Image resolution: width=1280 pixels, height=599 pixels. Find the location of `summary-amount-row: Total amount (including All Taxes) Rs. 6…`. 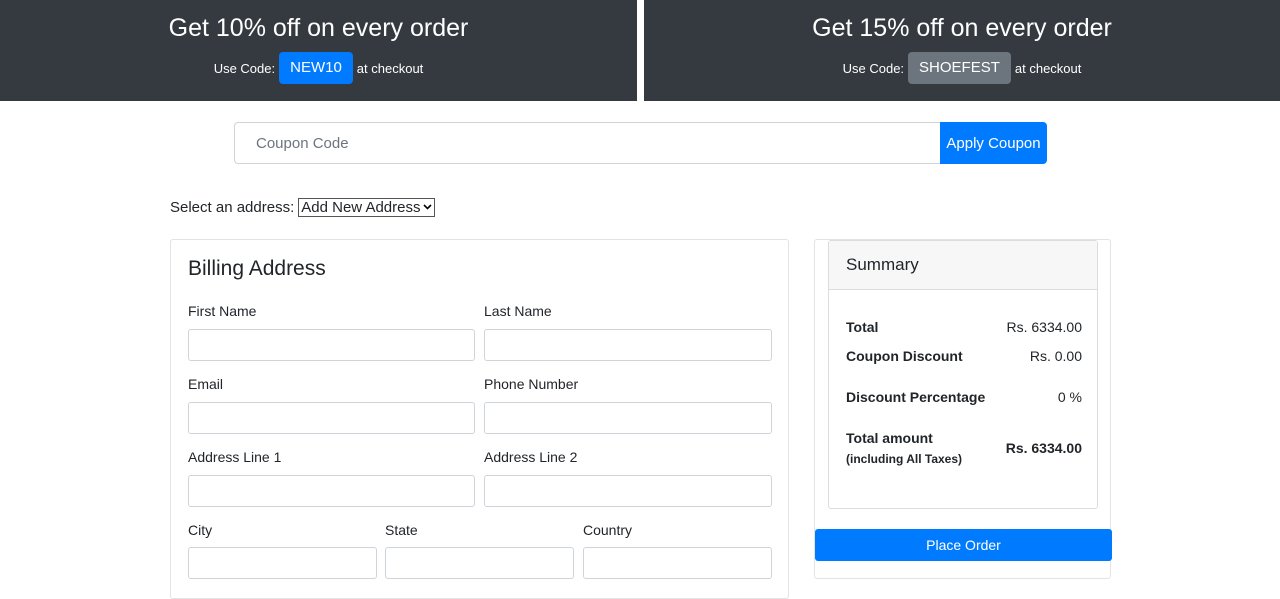

summary-amount-row: Total amount (including All Taxes) Rs. 6… is located at coordinates (964, 448).